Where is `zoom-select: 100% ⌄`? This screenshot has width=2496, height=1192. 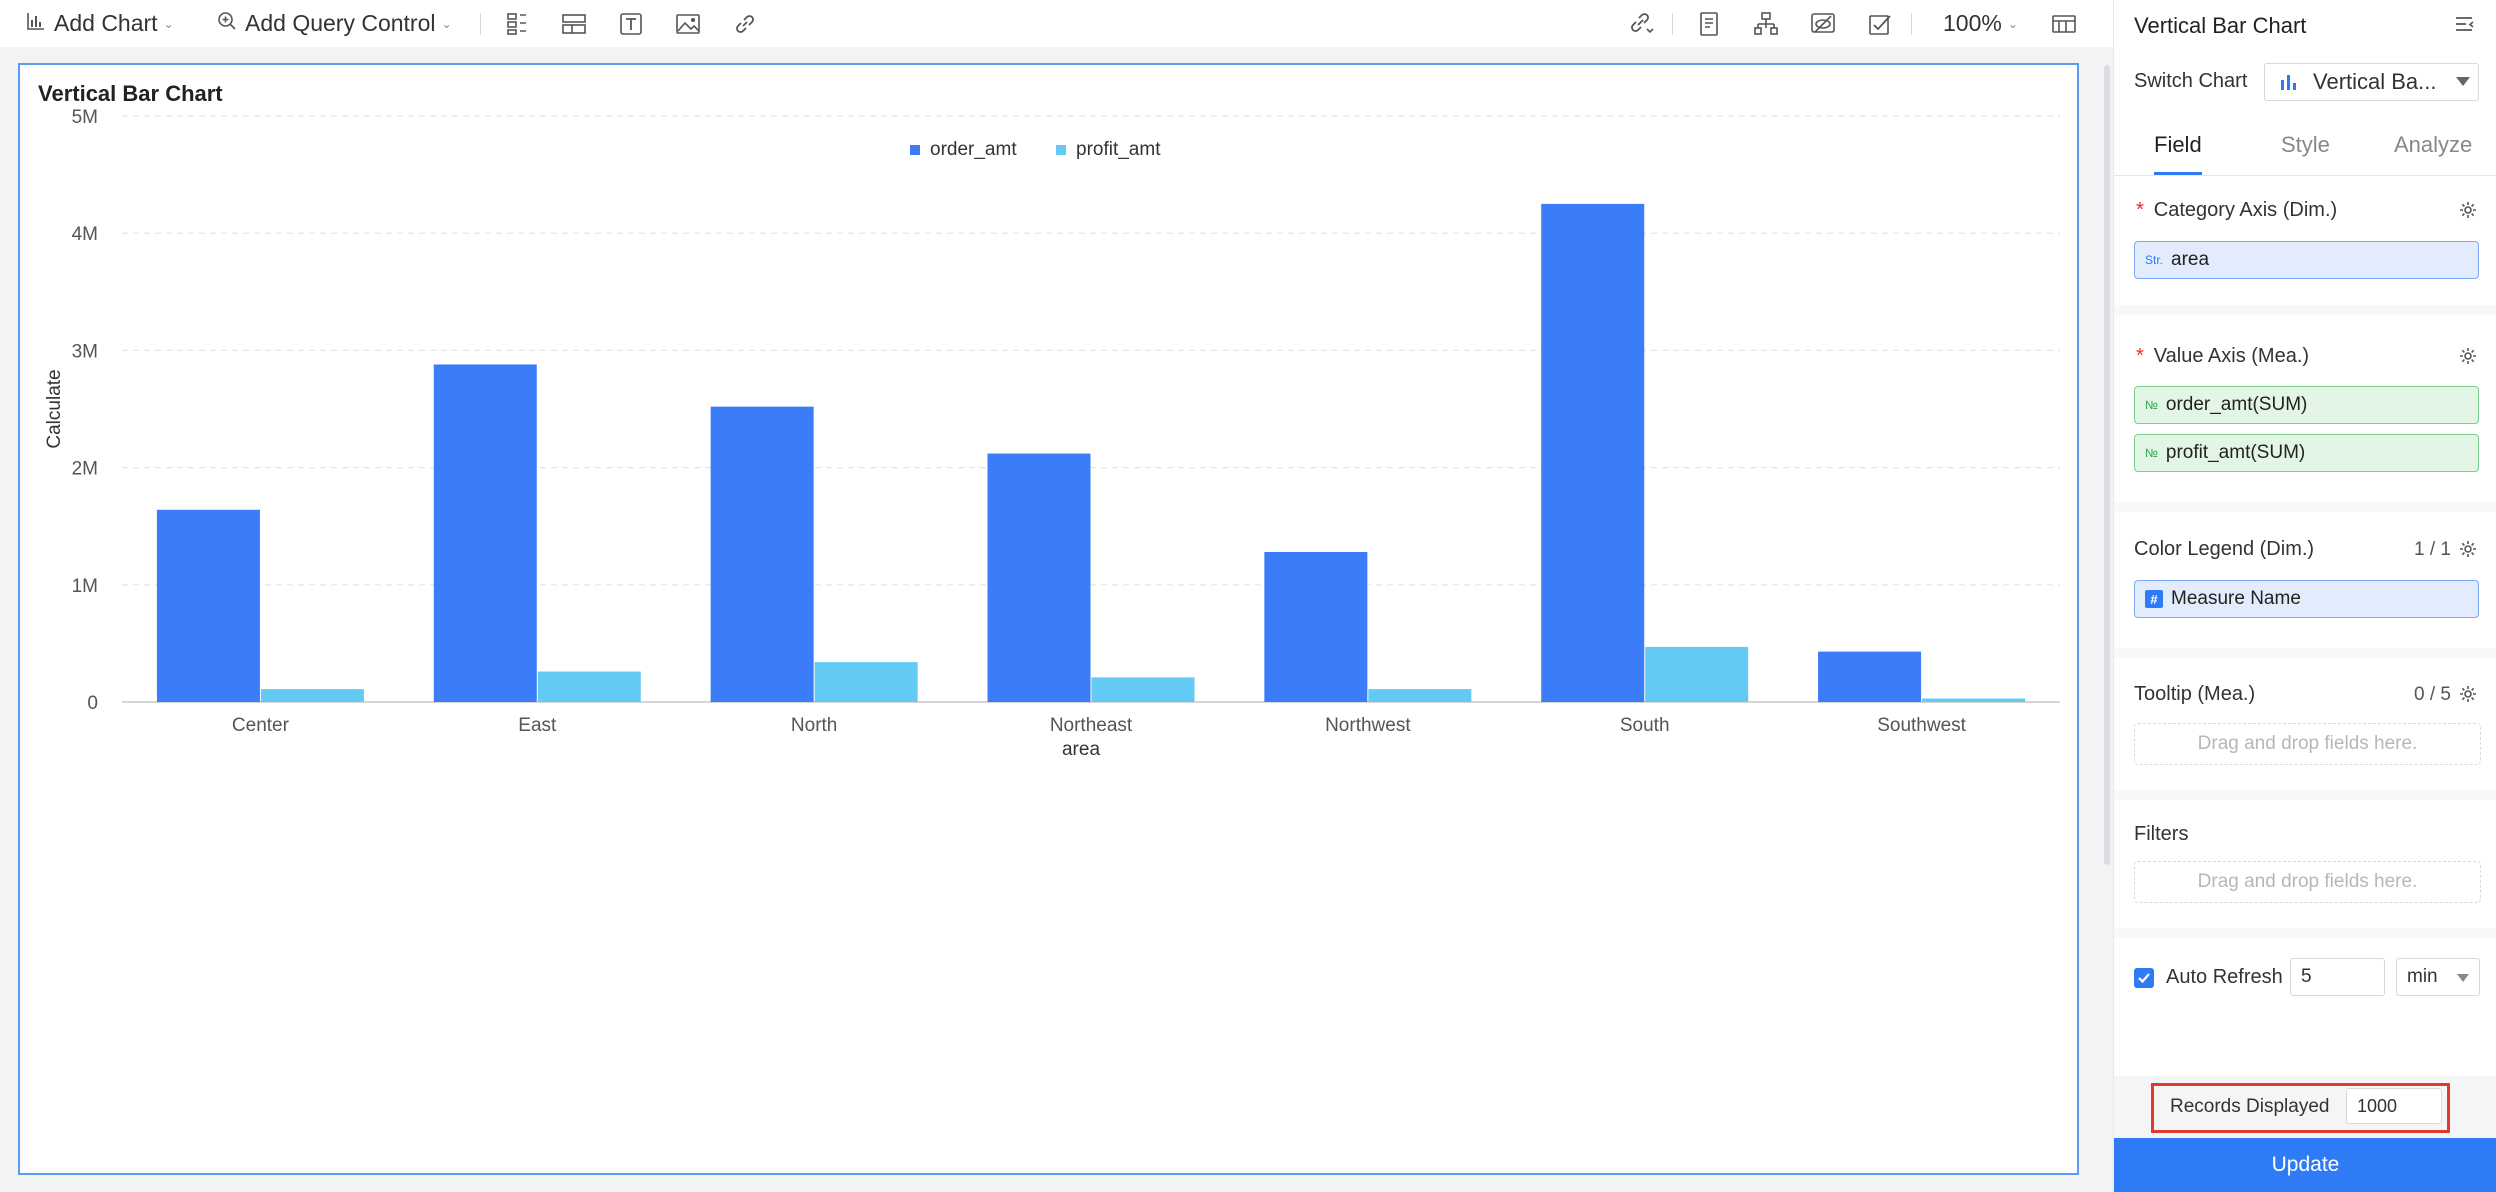
zoom-select: 100% ⌄ is located at coordinates (1980, 23).